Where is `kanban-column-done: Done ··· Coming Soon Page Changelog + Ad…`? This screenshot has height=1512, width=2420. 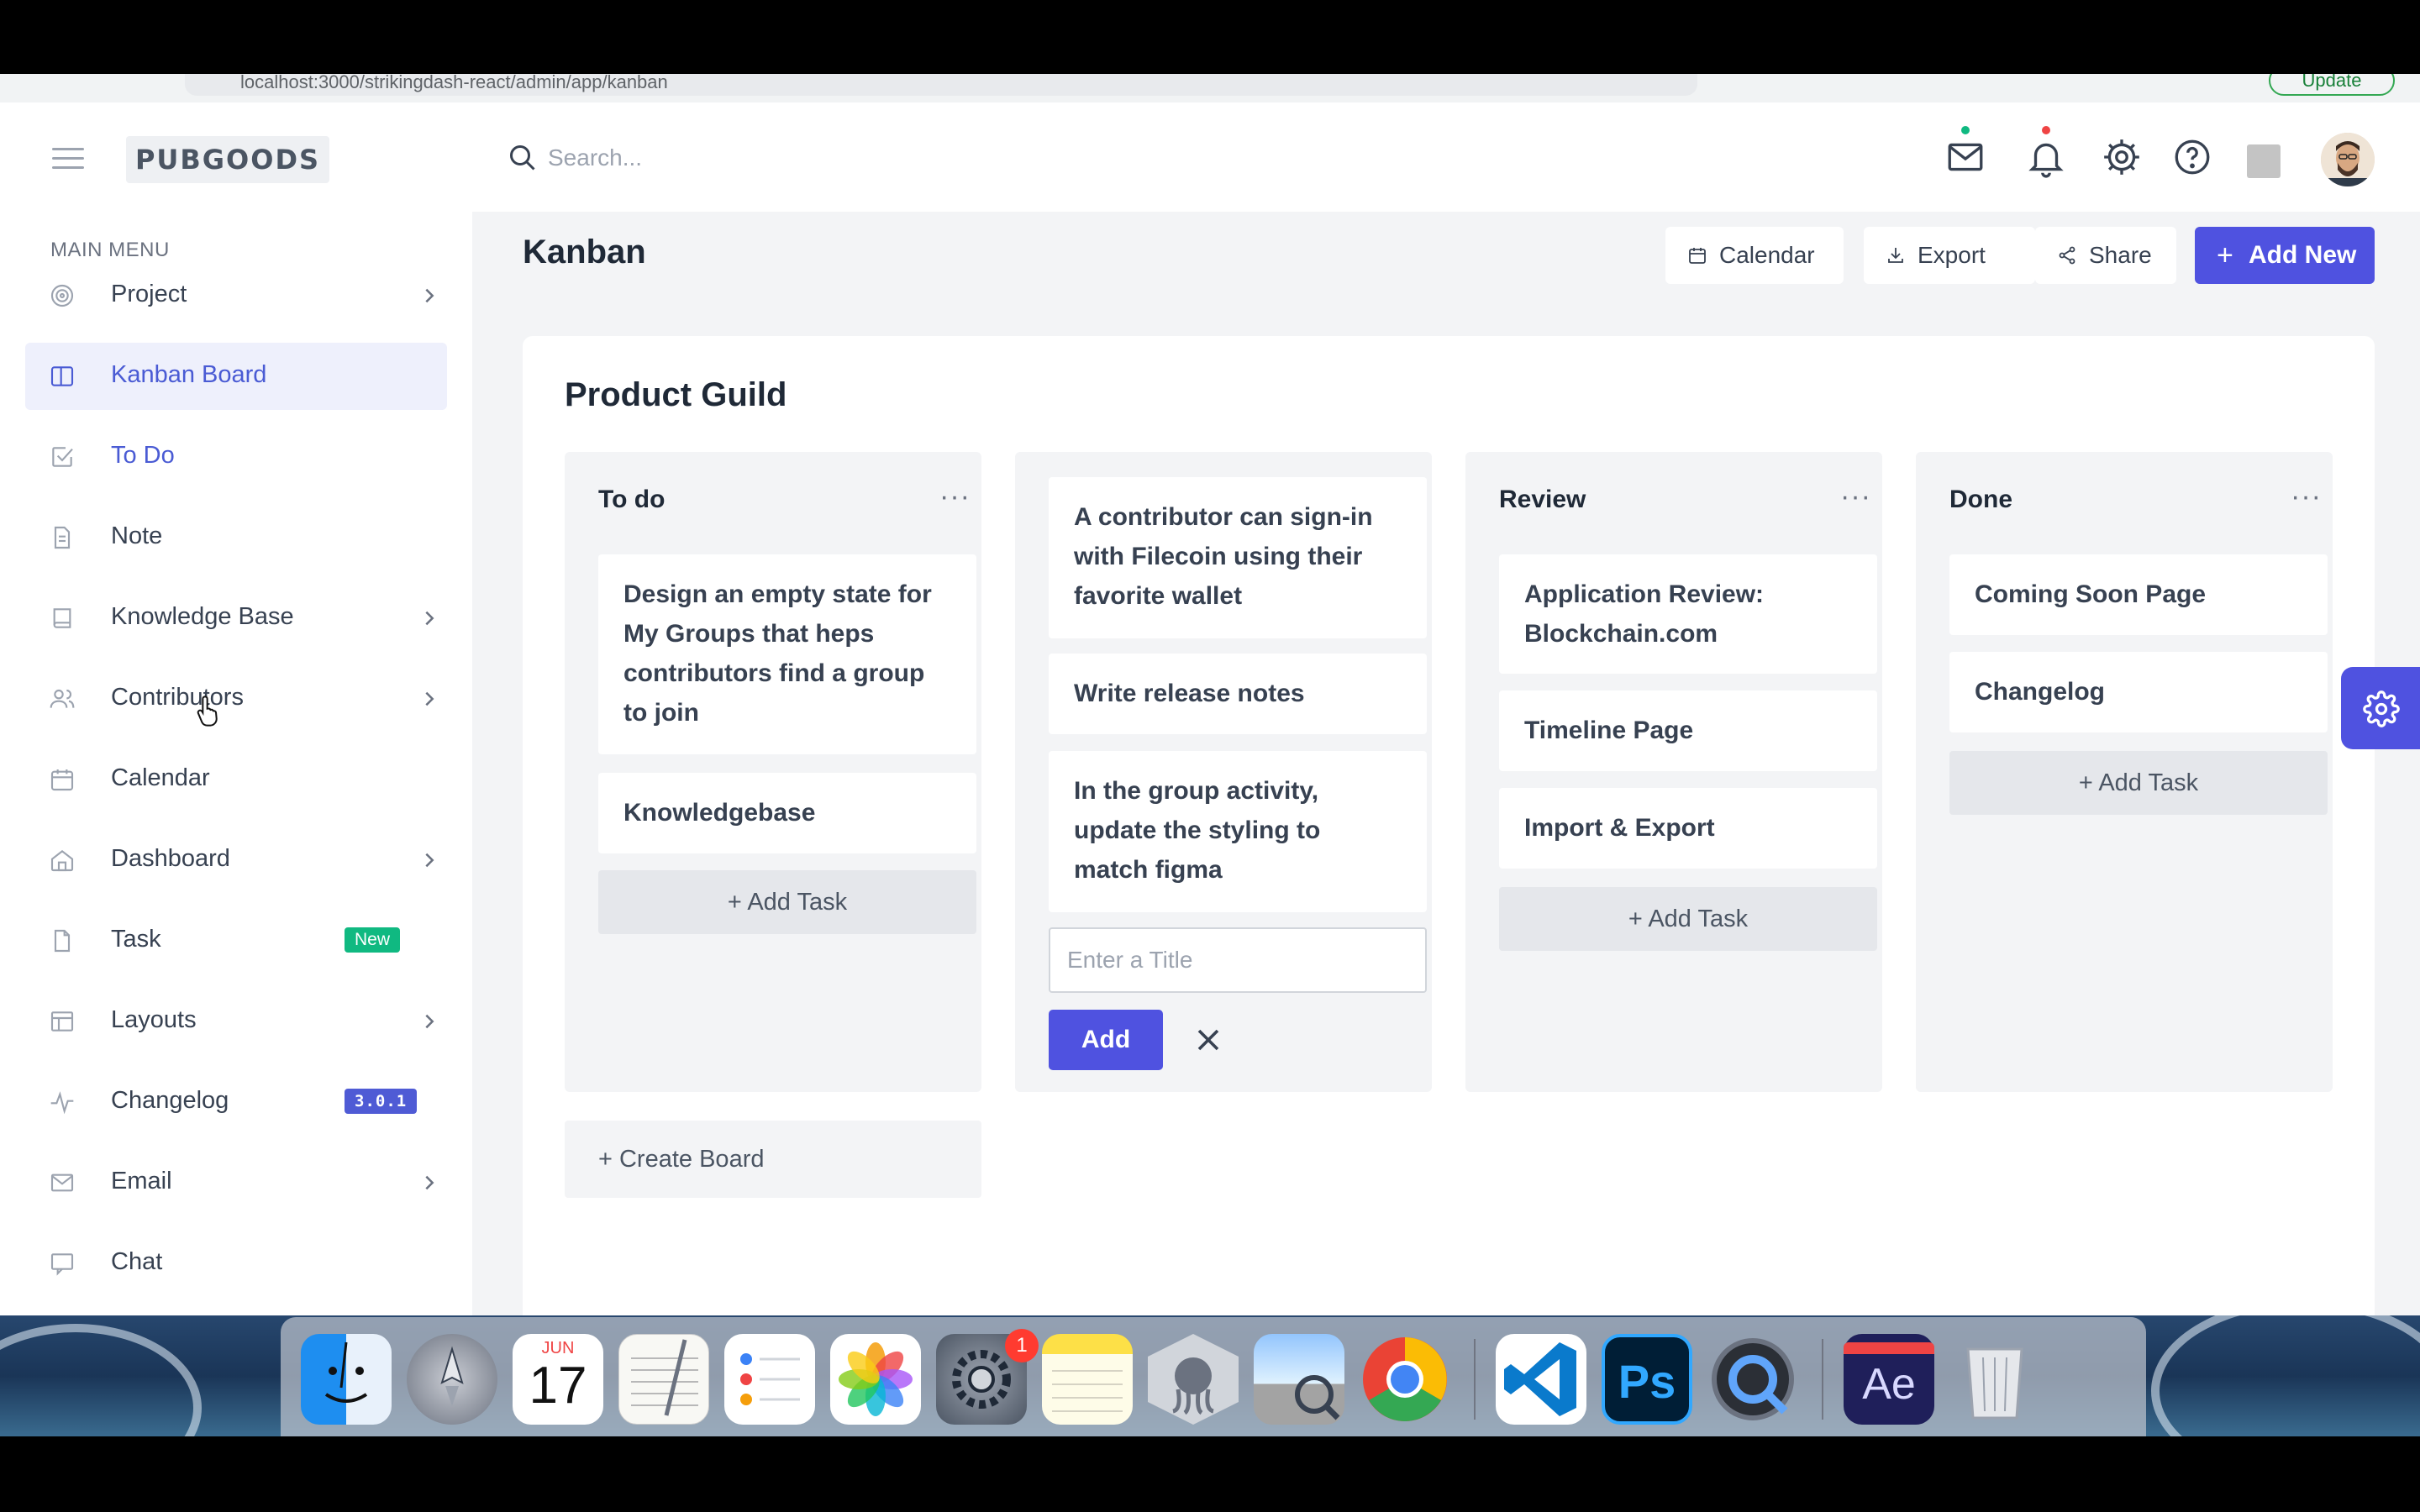 kanban-column-done: Done ··· Coming Soon Page Changelog + Ad… is located at coordinates (2124, 772).